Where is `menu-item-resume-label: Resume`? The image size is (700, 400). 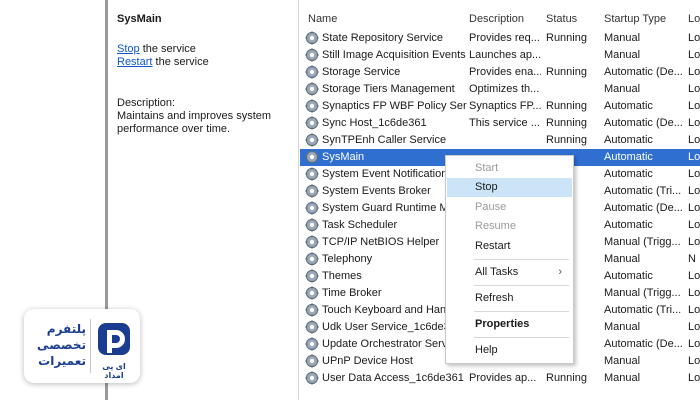 menu-item-resume-label: Resume is located at coordinates (495, 226).